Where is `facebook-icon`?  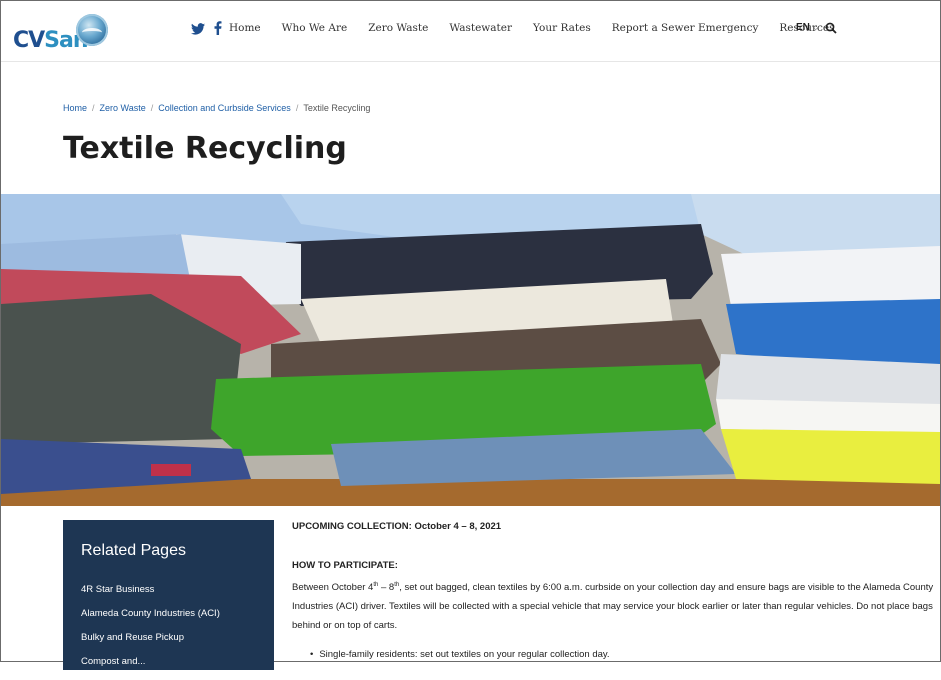 facebook-icon is located at coordinates (218, 30).